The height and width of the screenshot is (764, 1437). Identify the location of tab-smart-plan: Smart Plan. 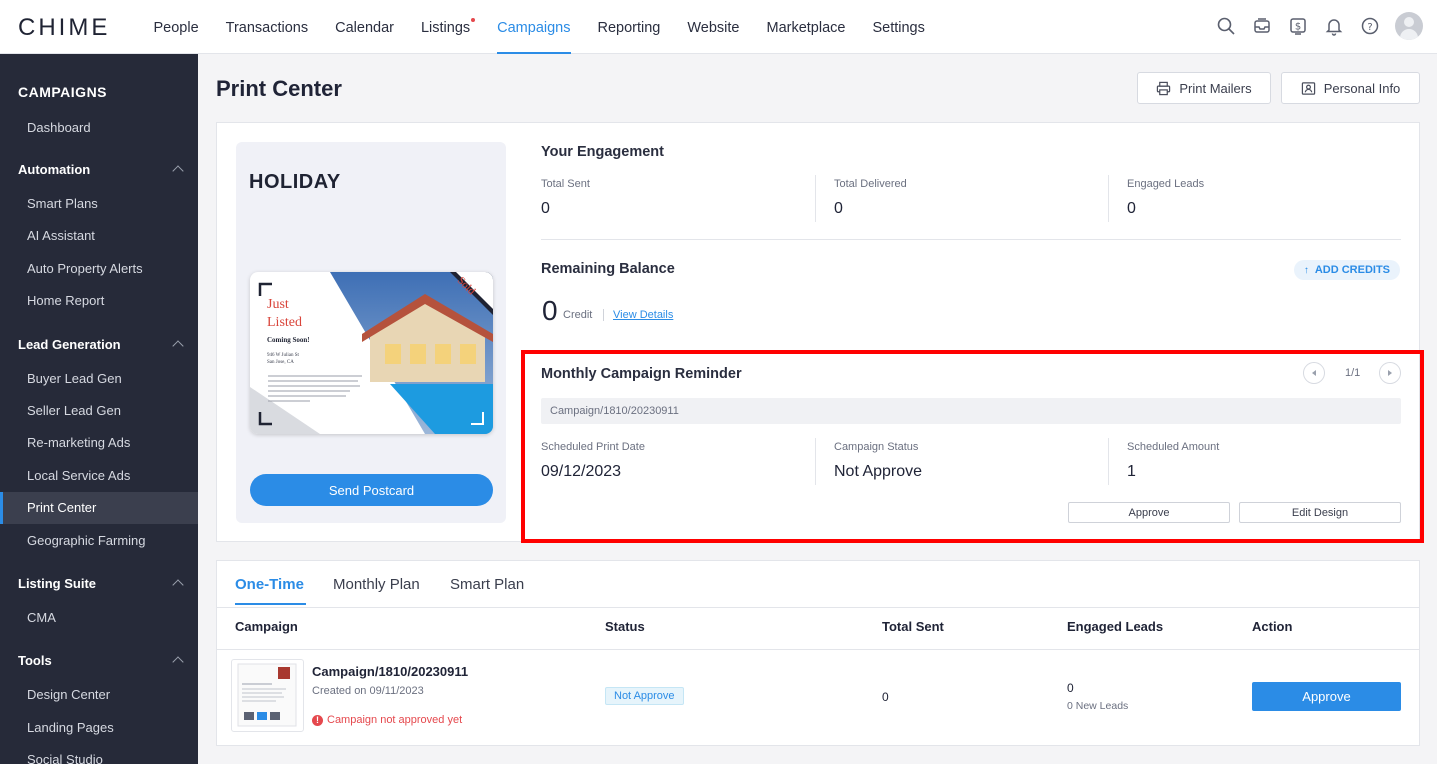
(487, 584).